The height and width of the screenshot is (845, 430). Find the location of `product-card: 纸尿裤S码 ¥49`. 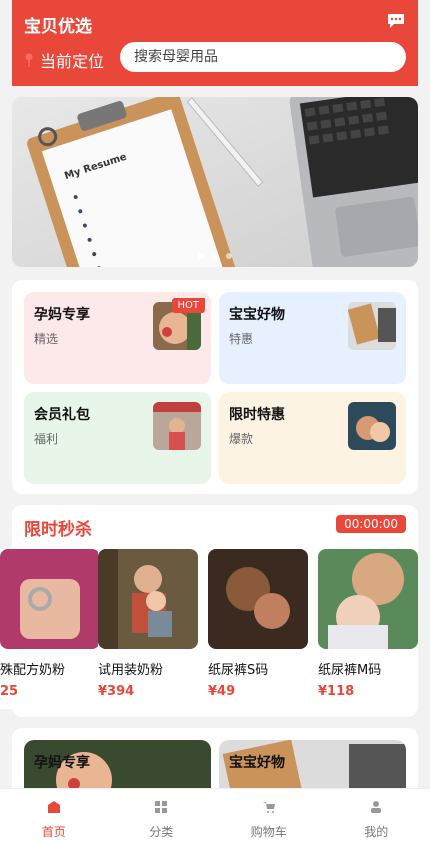

product-card: 纸尿裤S码 ¥49 is located at coordinates (258, 629).